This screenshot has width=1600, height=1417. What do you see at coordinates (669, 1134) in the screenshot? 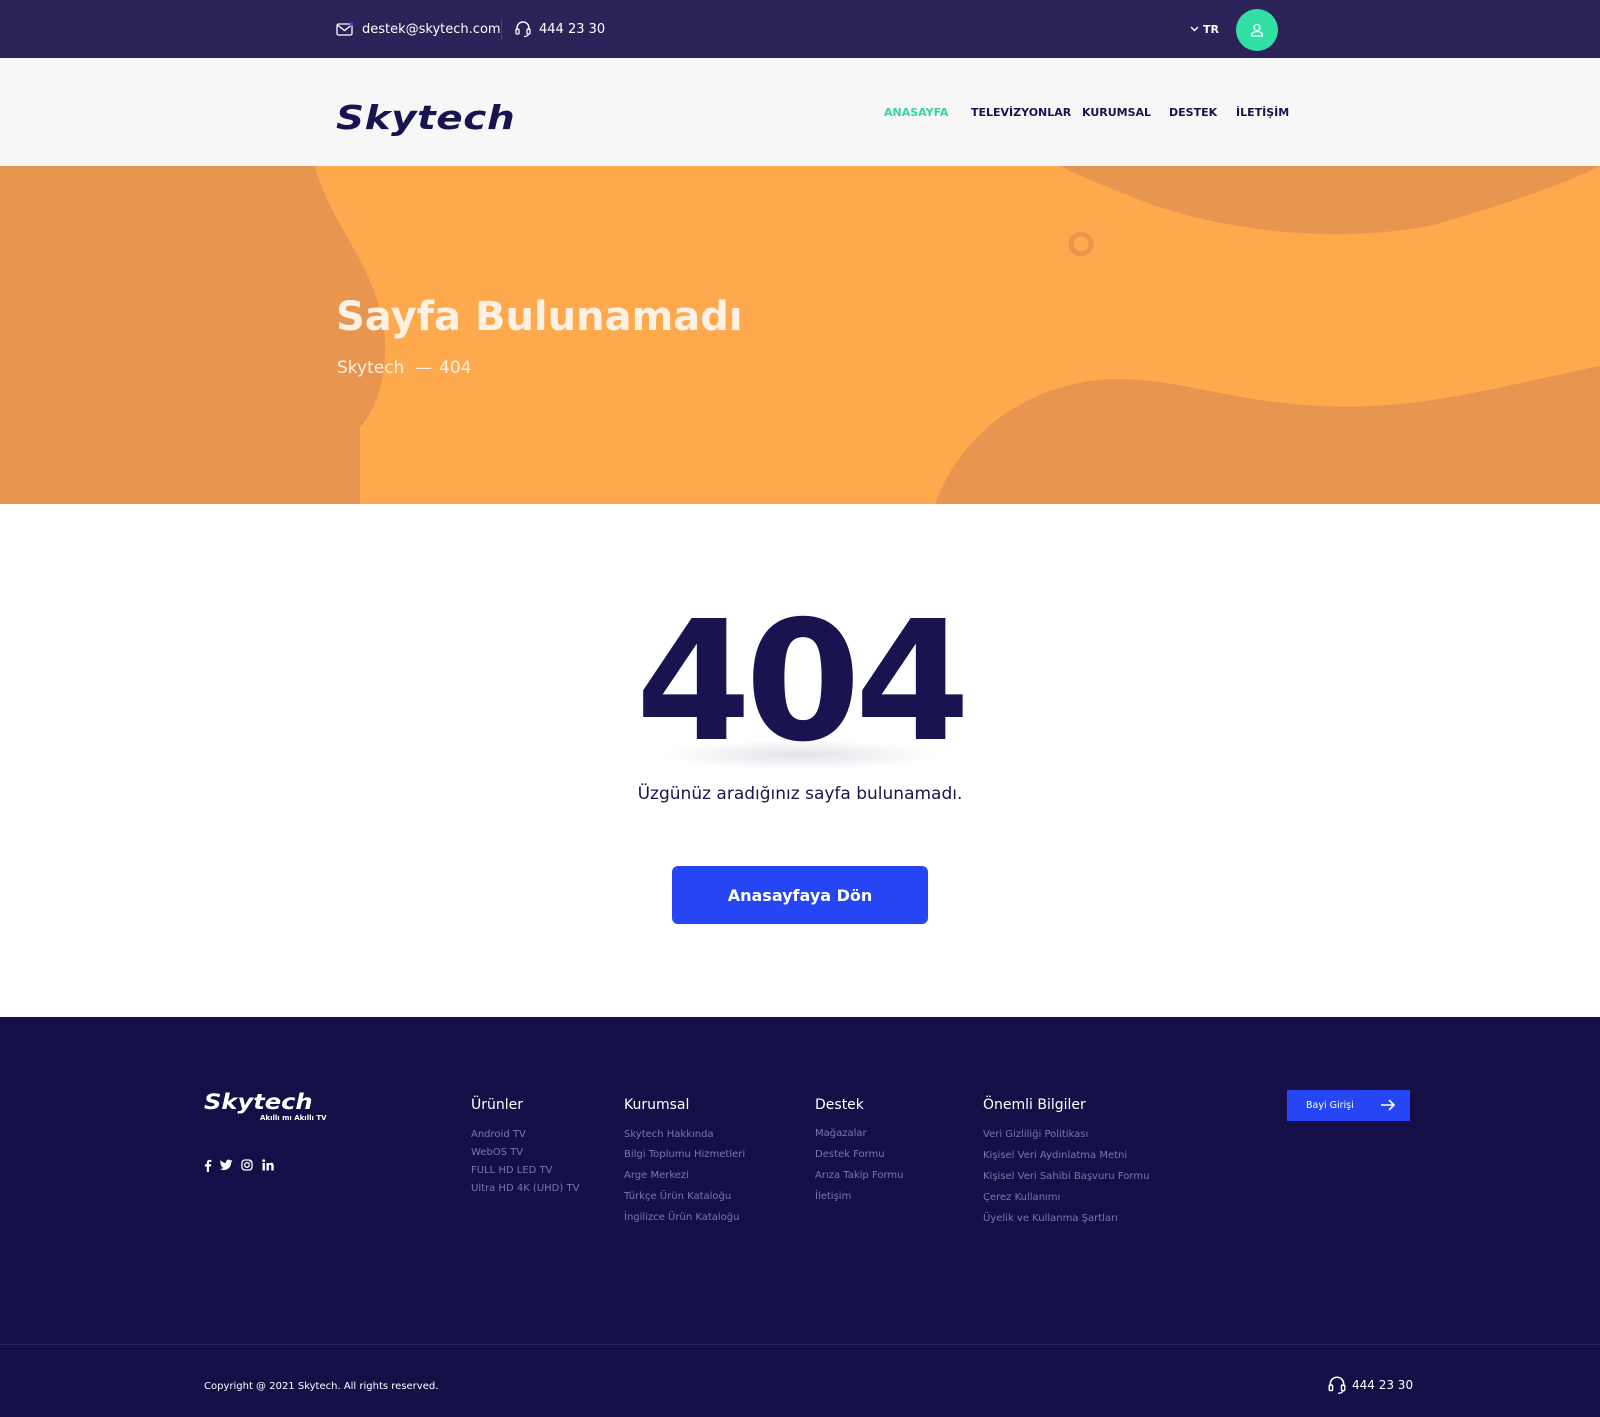
I see `footer-link: Skytech Hakkında` at bounding box center [669, 1134].